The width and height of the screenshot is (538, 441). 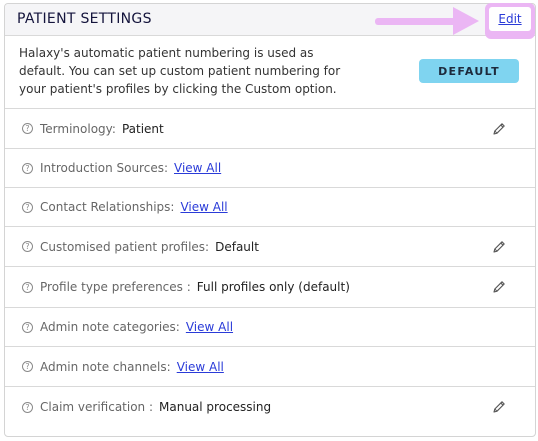 What do you see at coordinates (270, 247) in the screenshot?
I see `settings-row: ? Customised patient profiles: Default` at bounding box center [270, 247].